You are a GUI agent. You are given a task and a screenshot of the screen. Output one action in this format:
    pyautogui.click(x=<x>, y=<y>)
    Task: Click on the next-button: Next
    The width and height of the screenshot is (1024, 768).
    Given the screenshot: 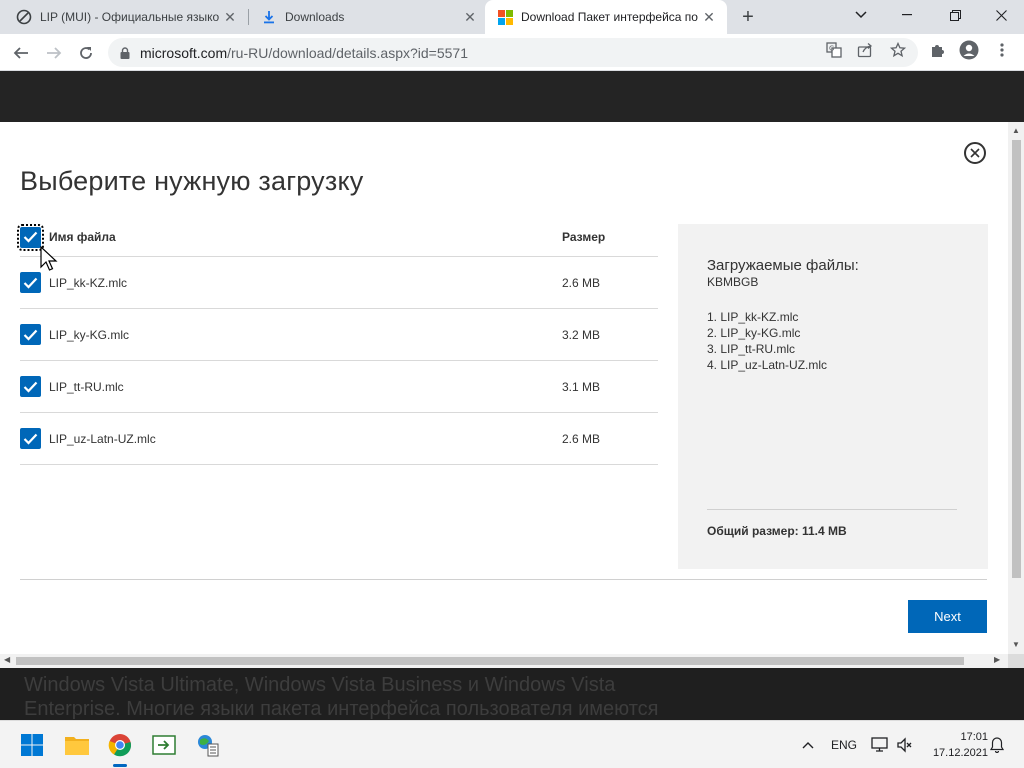 What is the action you would take?
    pyautogui.click(x=947, y=616)
    